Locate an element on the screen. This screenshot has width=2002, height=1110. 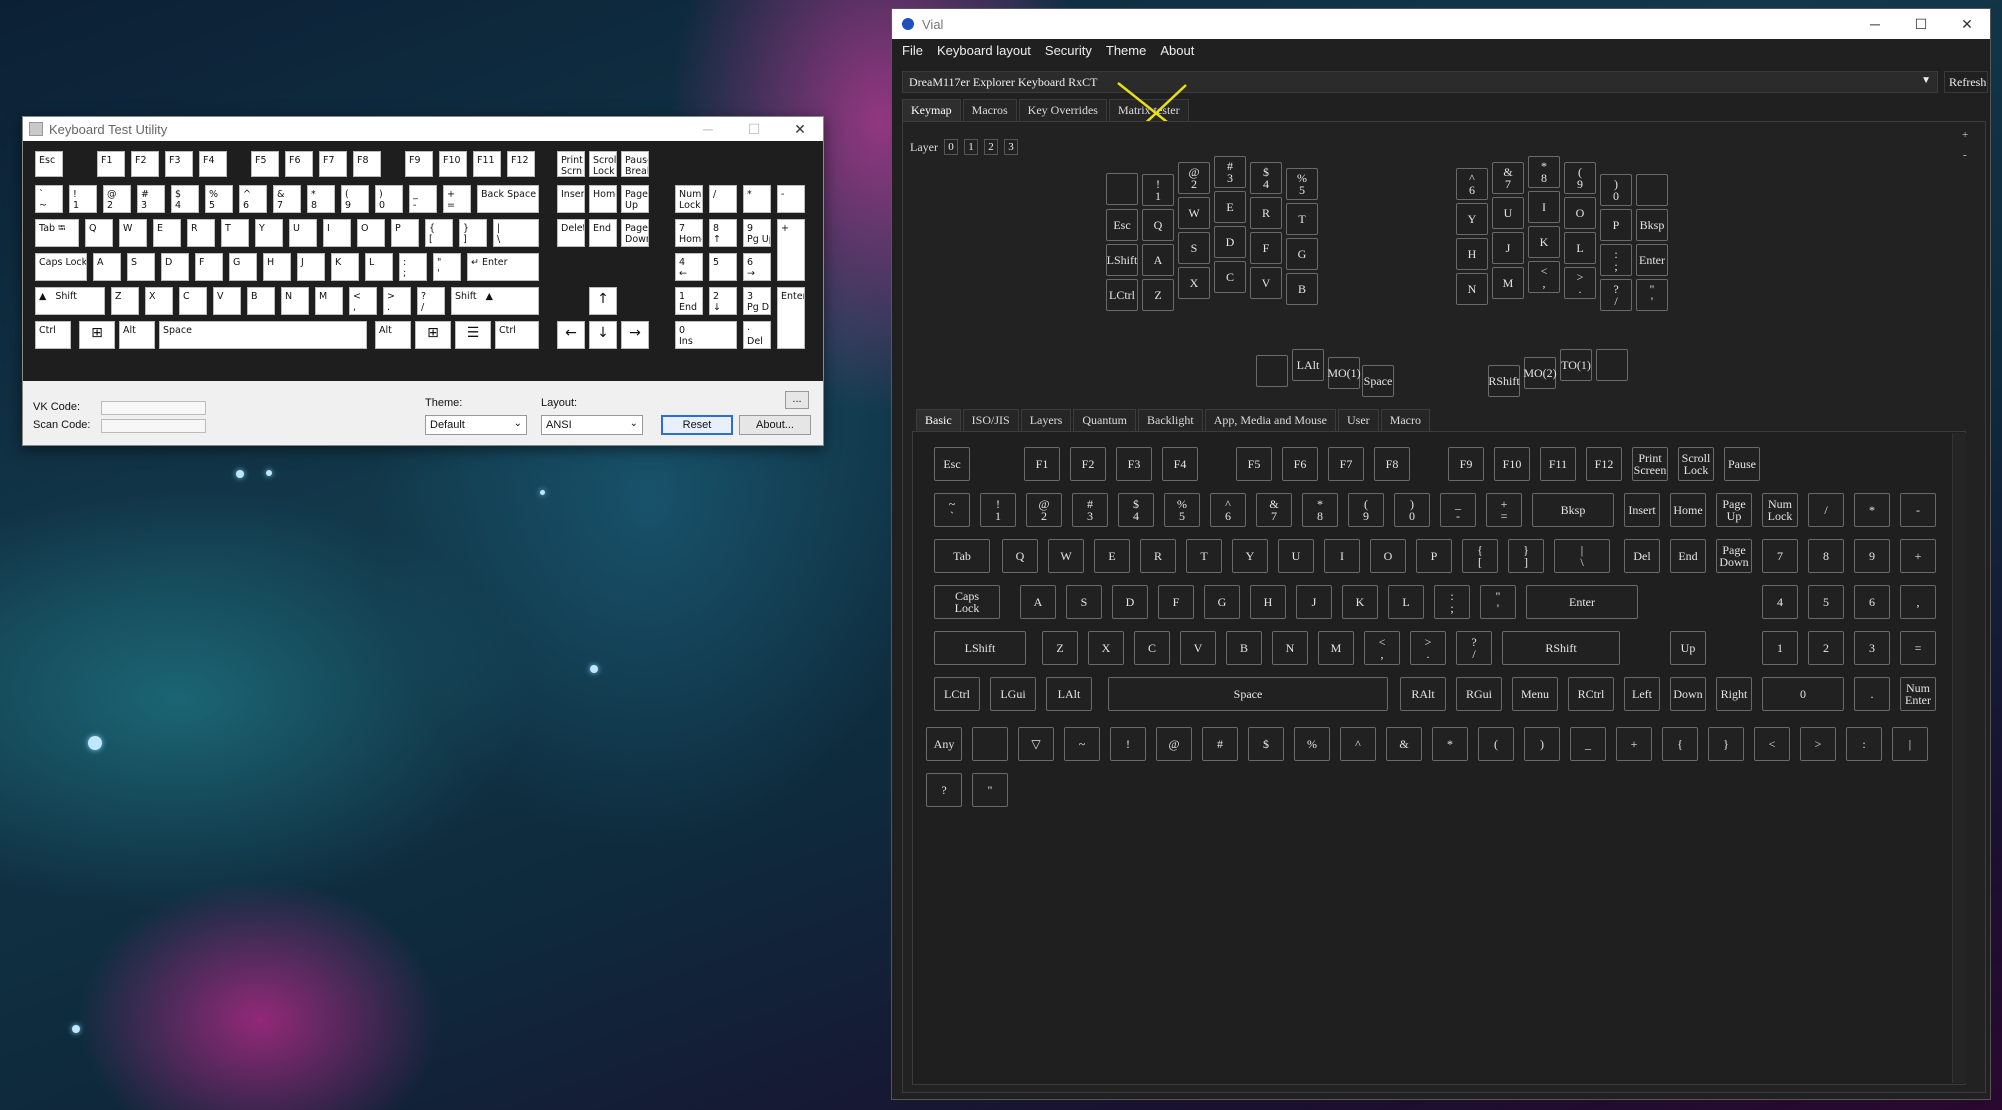
keycode-button: Num Lock is located at coordinates (1780, 510).